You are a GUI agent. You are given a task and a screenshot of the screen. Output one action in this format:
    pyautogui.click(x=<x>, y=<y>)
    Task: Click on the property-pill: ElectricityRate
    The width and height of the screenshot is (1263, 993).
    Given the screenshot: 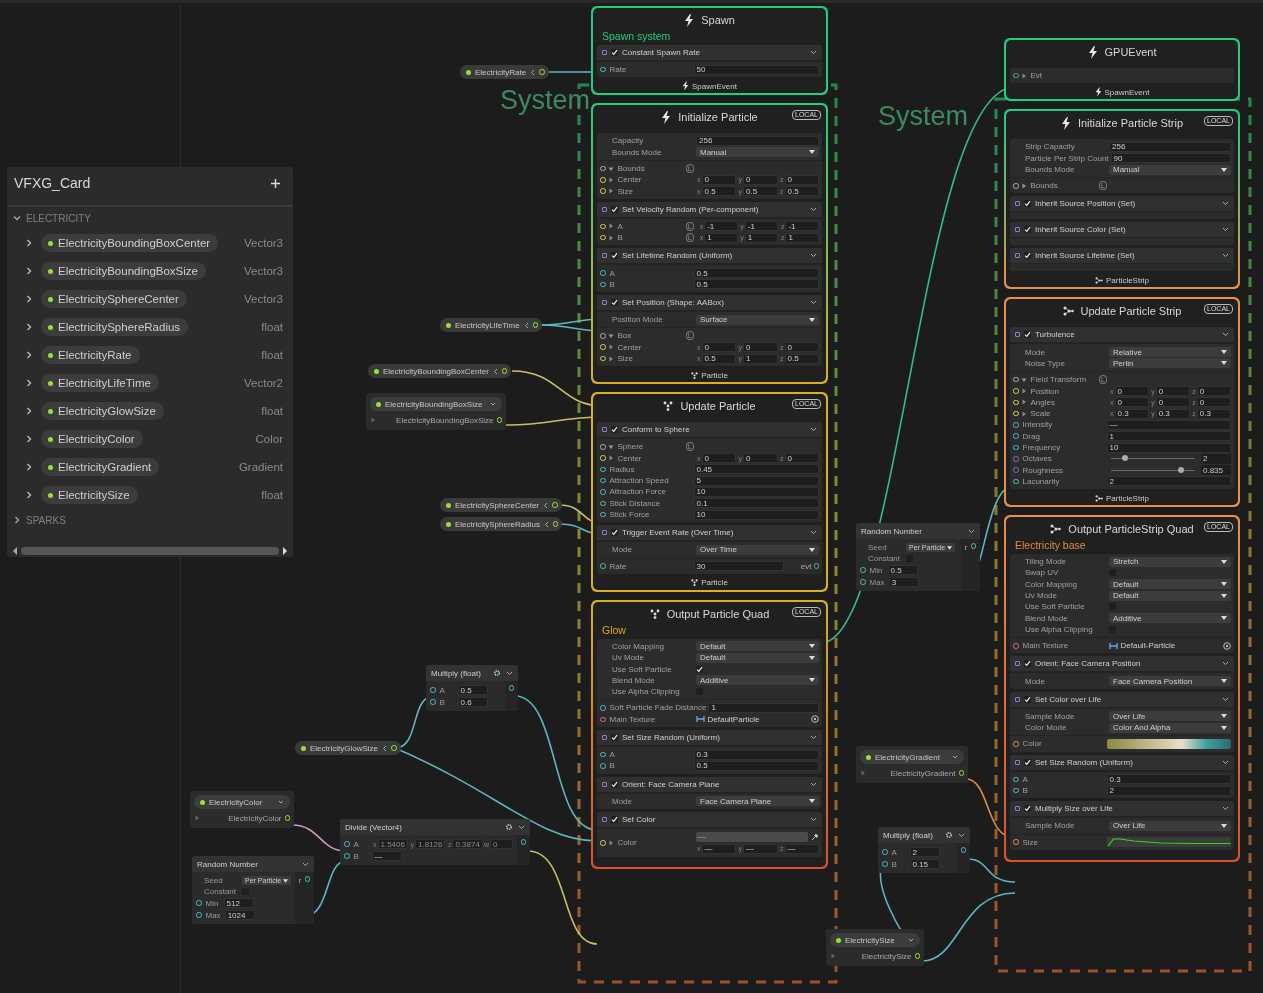 What is the action you would take?
    pyautogui.click(x=90, y=355)
    